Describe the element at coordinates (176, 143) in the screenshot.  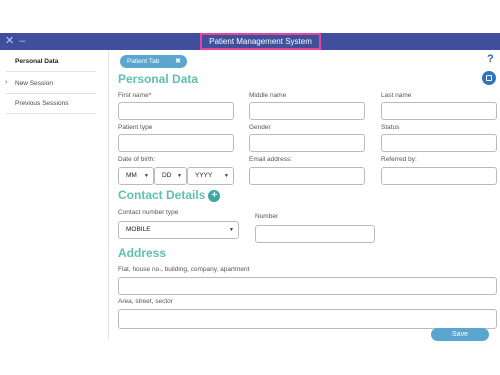
I see `patient-type-field` at that location.